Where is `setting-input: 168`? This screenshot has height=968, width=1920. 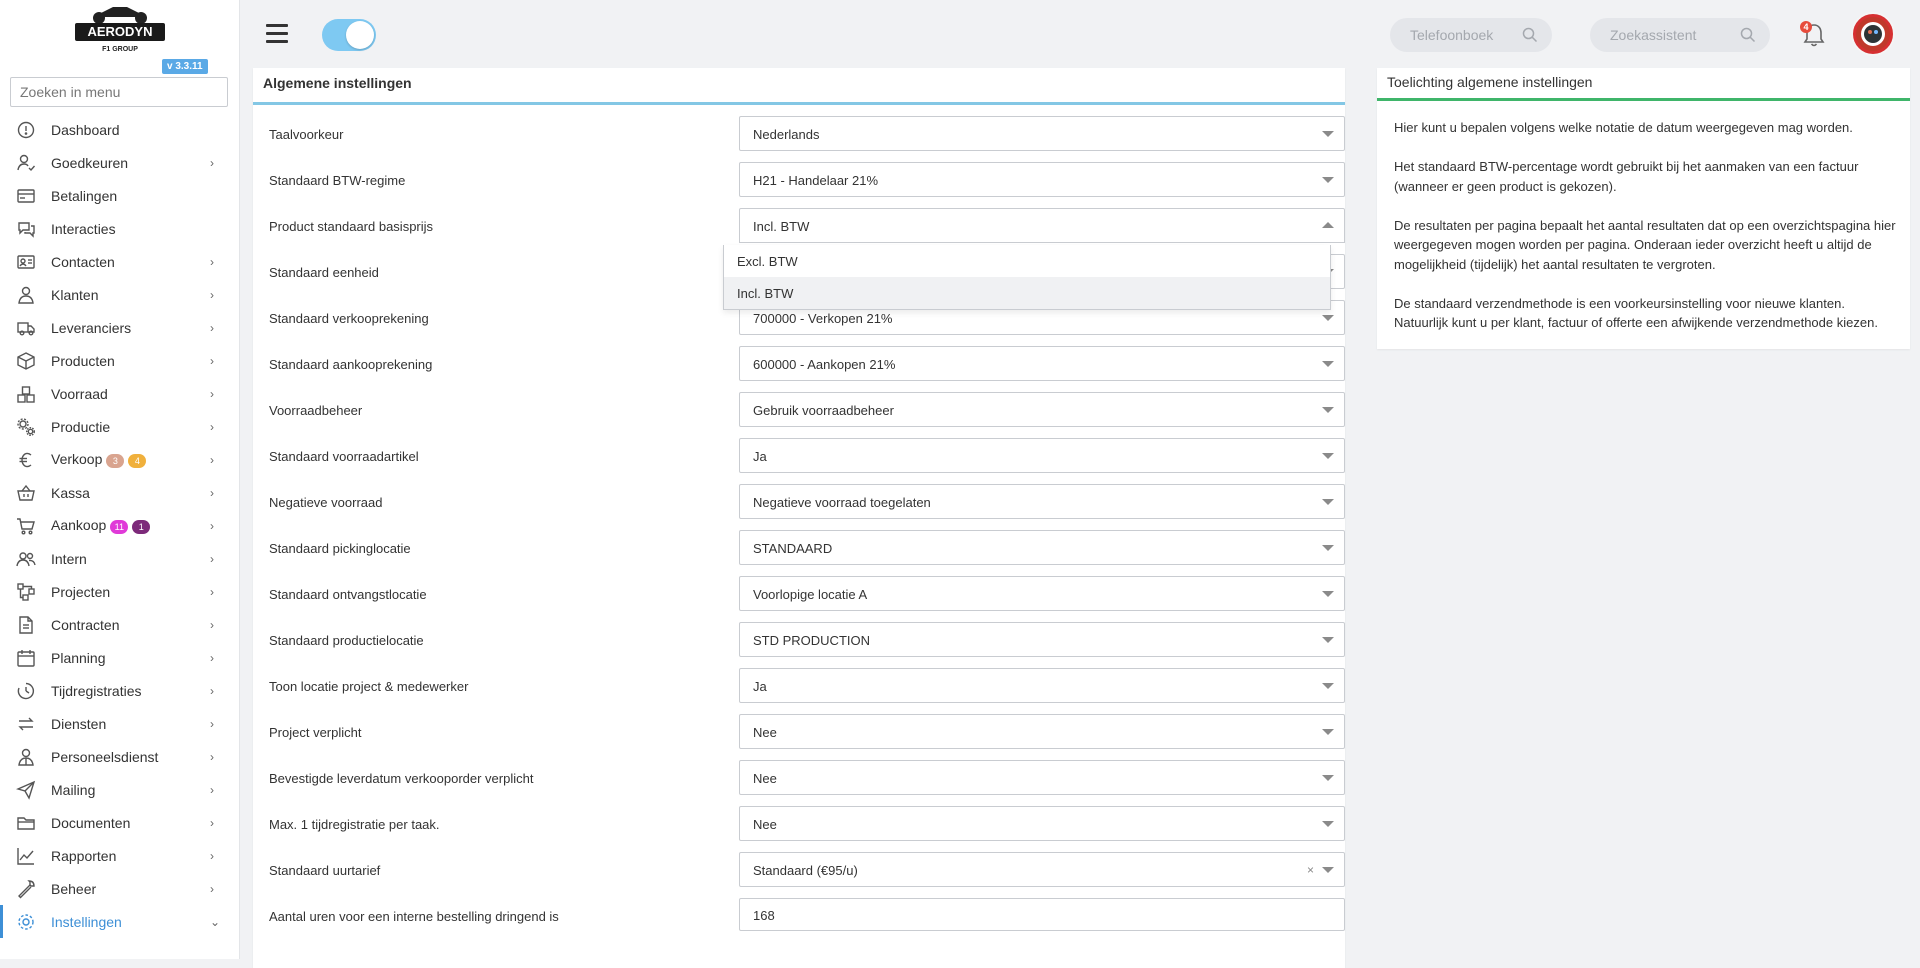
setting-input: 168 is located at coordinates (1042, 914).